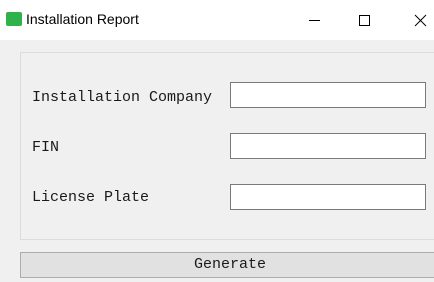 Image resolution: width=434 pixels, height=282 pixels. I want to click on installation-company-input, so click(328, 95).